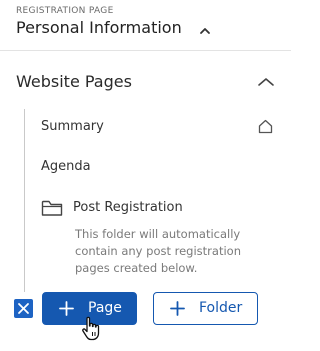 The image size is (320, 351). What do you see at coordinates (24, 200) in the screenshot?
I see `tree-connector-line` at bounding box center [24, 200].